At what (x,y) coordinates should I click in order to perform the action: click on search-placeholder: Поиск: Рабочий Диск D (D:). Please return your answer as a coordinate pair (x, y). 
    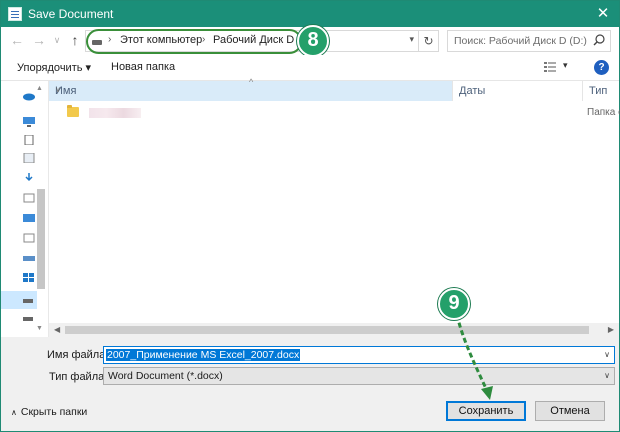
    Looking at the image, I should click on (520, 41).